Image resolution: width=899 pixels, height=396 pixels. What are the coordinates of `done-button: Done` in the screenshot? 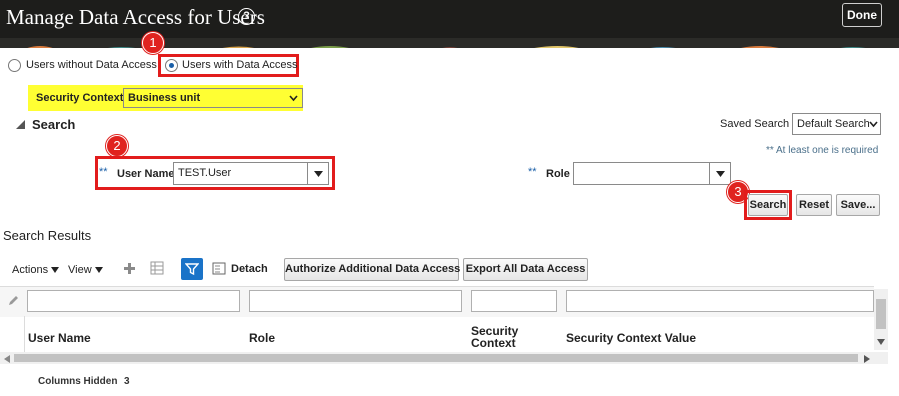 It's located at (862, 15).